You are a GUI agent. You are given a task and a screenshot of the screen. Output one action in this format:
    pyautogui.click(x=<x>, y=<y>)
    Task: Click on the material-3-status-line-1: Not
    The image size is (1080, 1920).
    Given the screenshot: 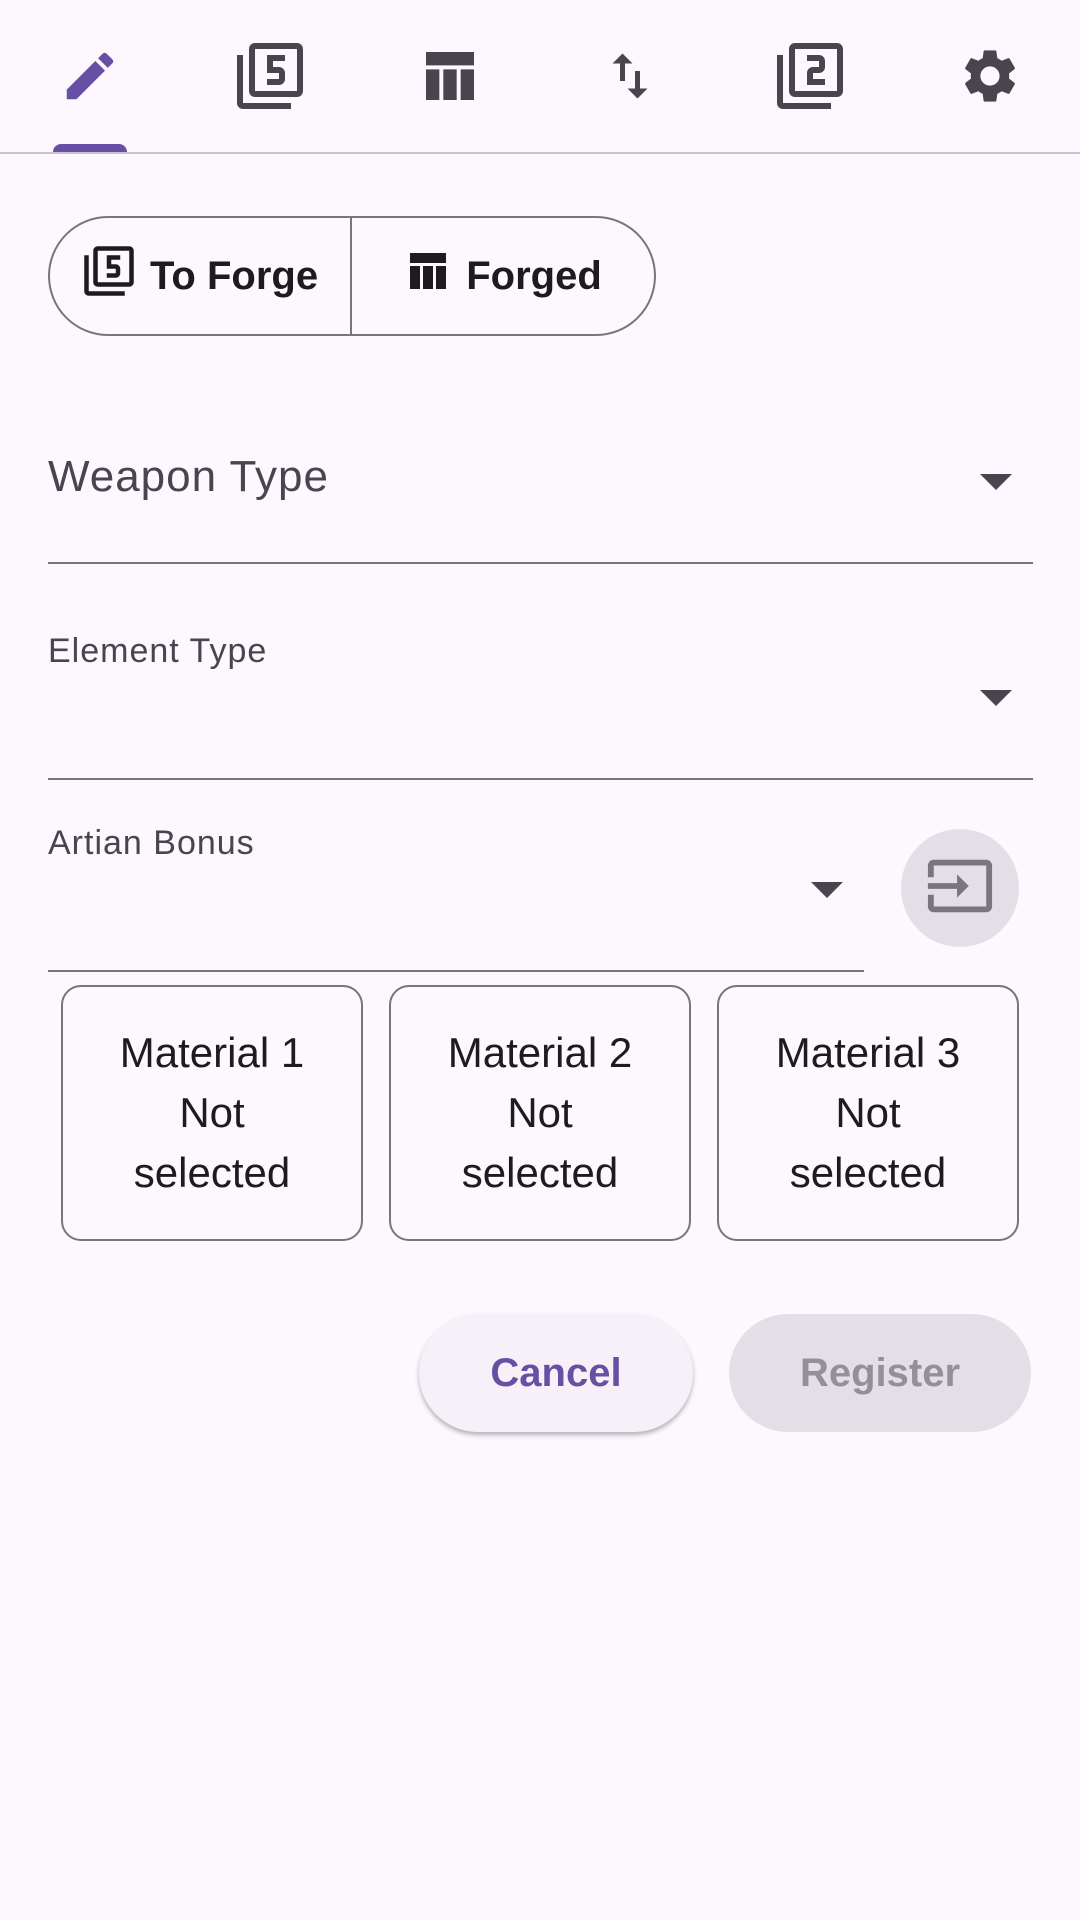 What is the action you would take?
    pyautogui.click(x=868, y=1112)
    